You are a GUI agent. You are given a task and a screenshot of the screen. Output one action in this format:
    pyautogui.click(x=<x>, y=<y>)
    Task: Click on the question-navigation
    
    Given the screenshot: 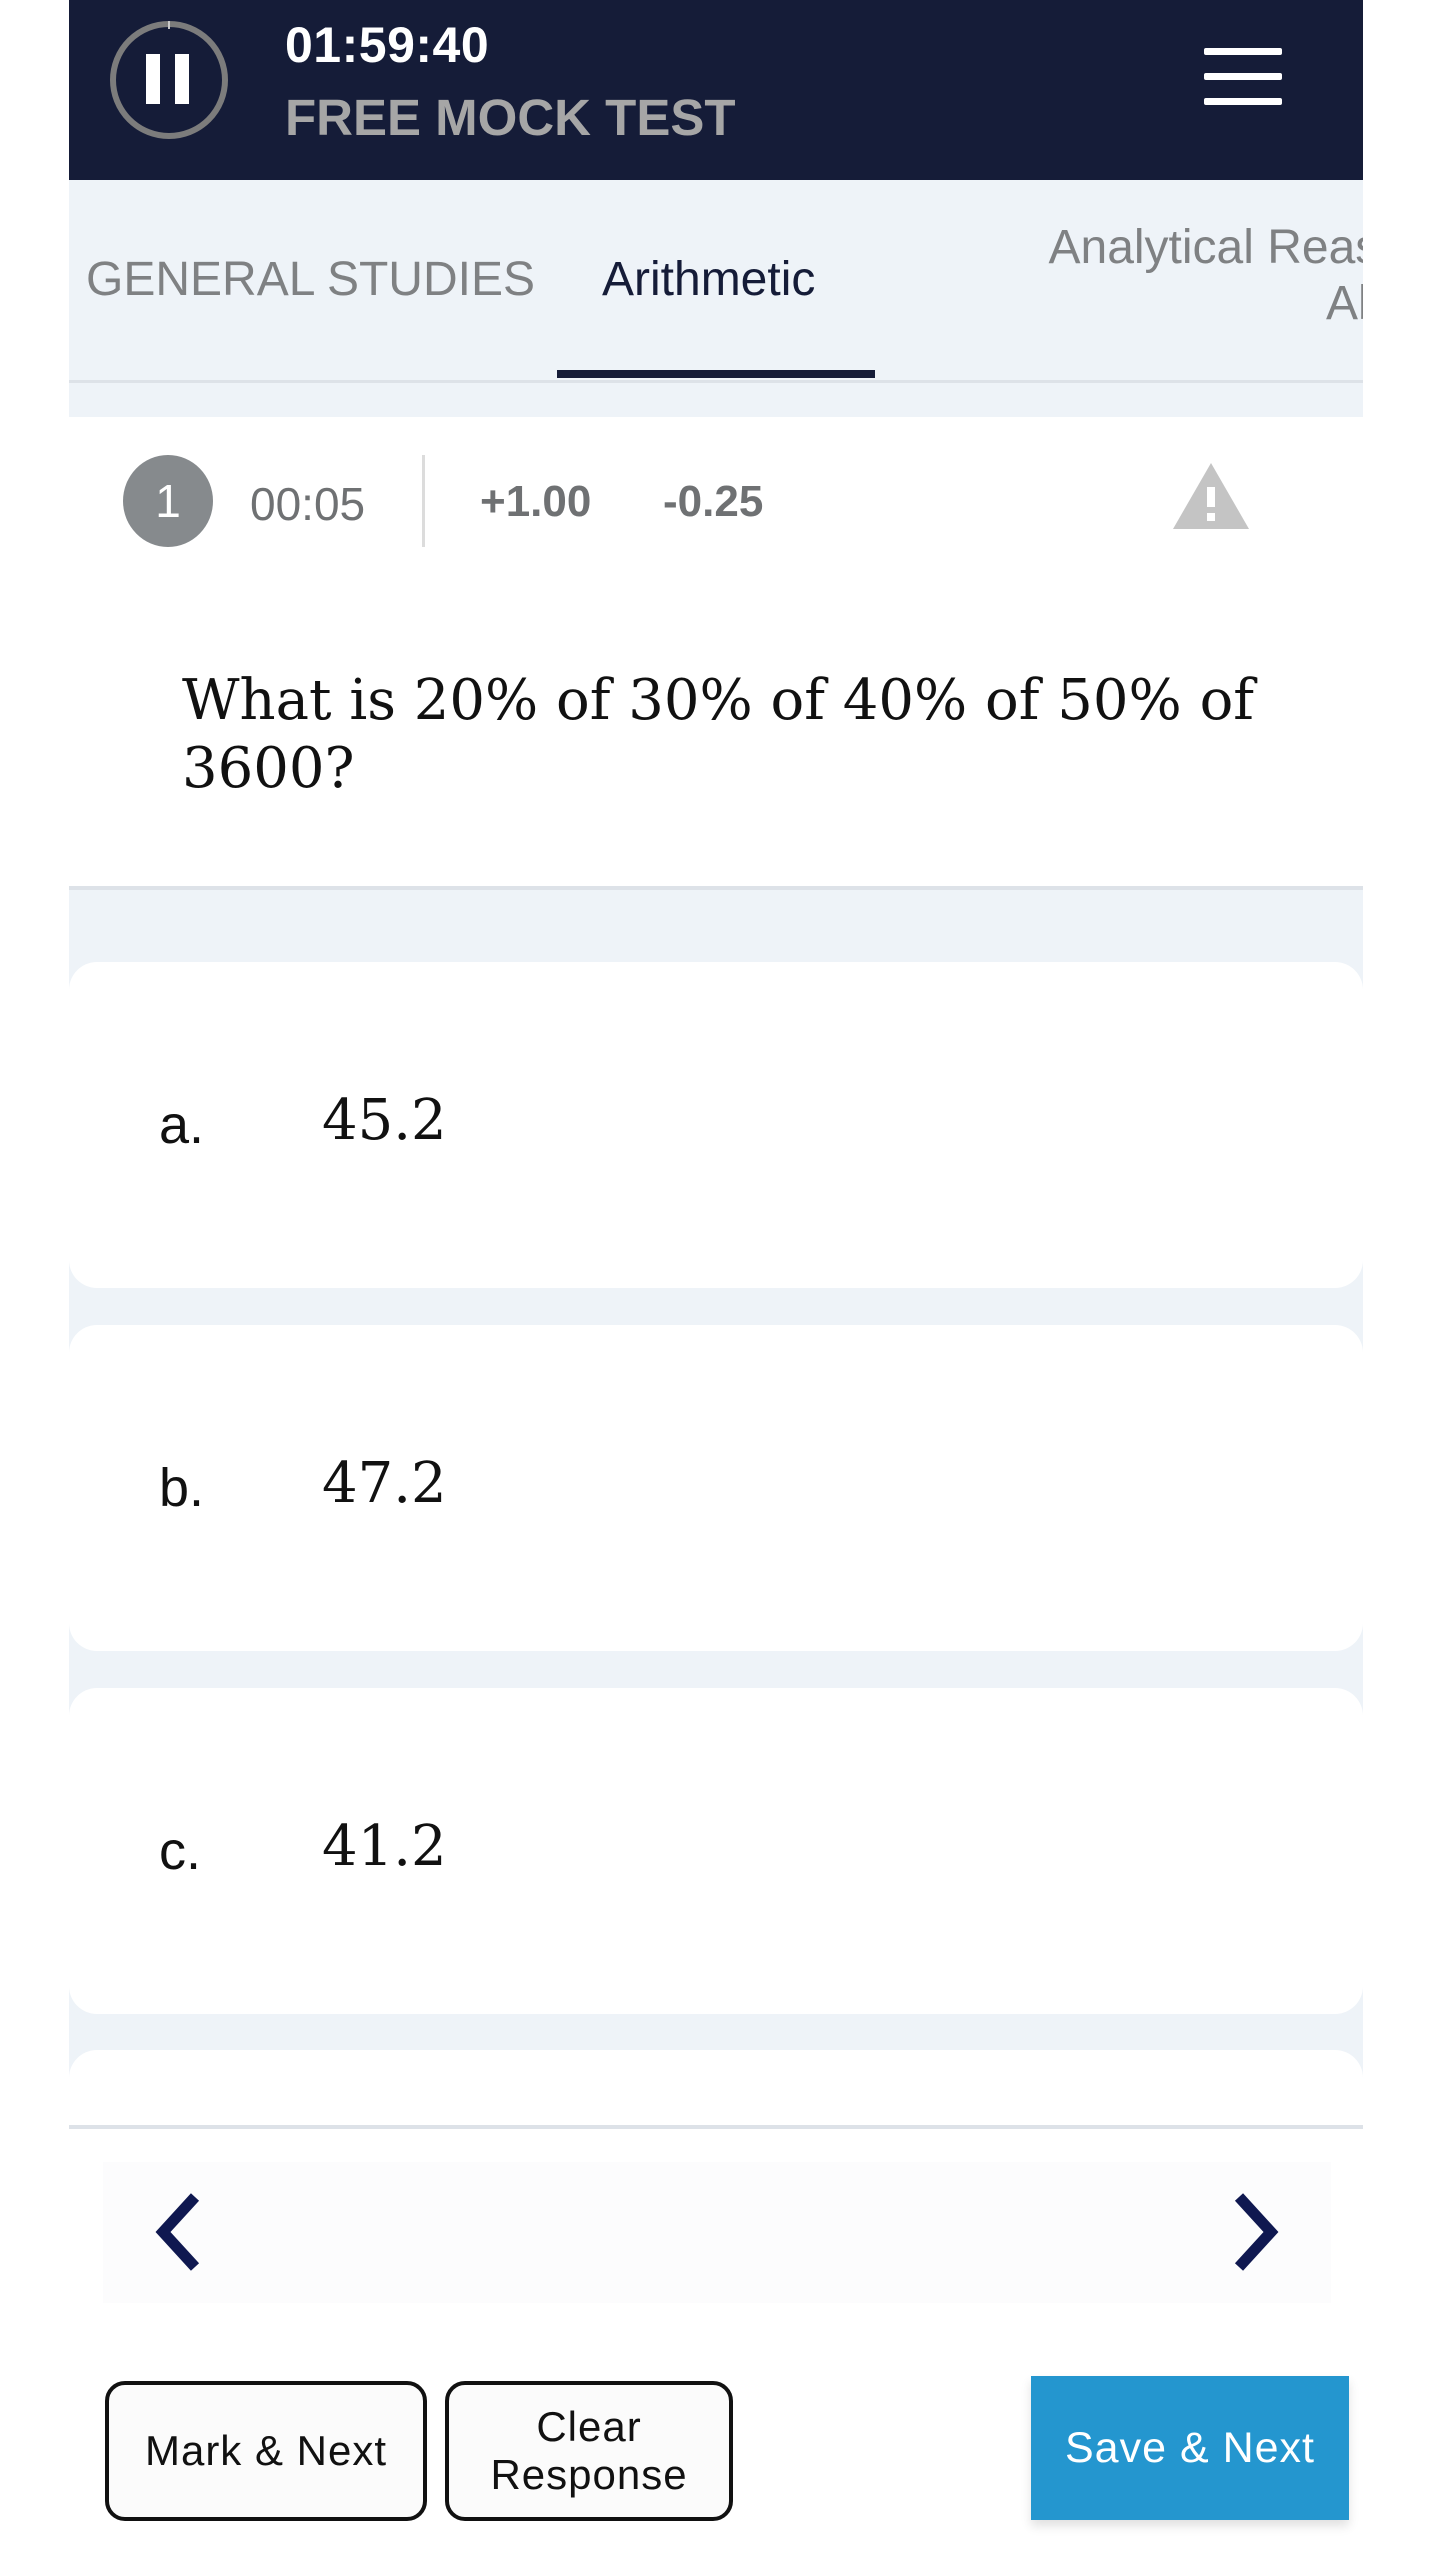 What is the action you would take?
    pyautogui.click(x=717, y=2232)
    